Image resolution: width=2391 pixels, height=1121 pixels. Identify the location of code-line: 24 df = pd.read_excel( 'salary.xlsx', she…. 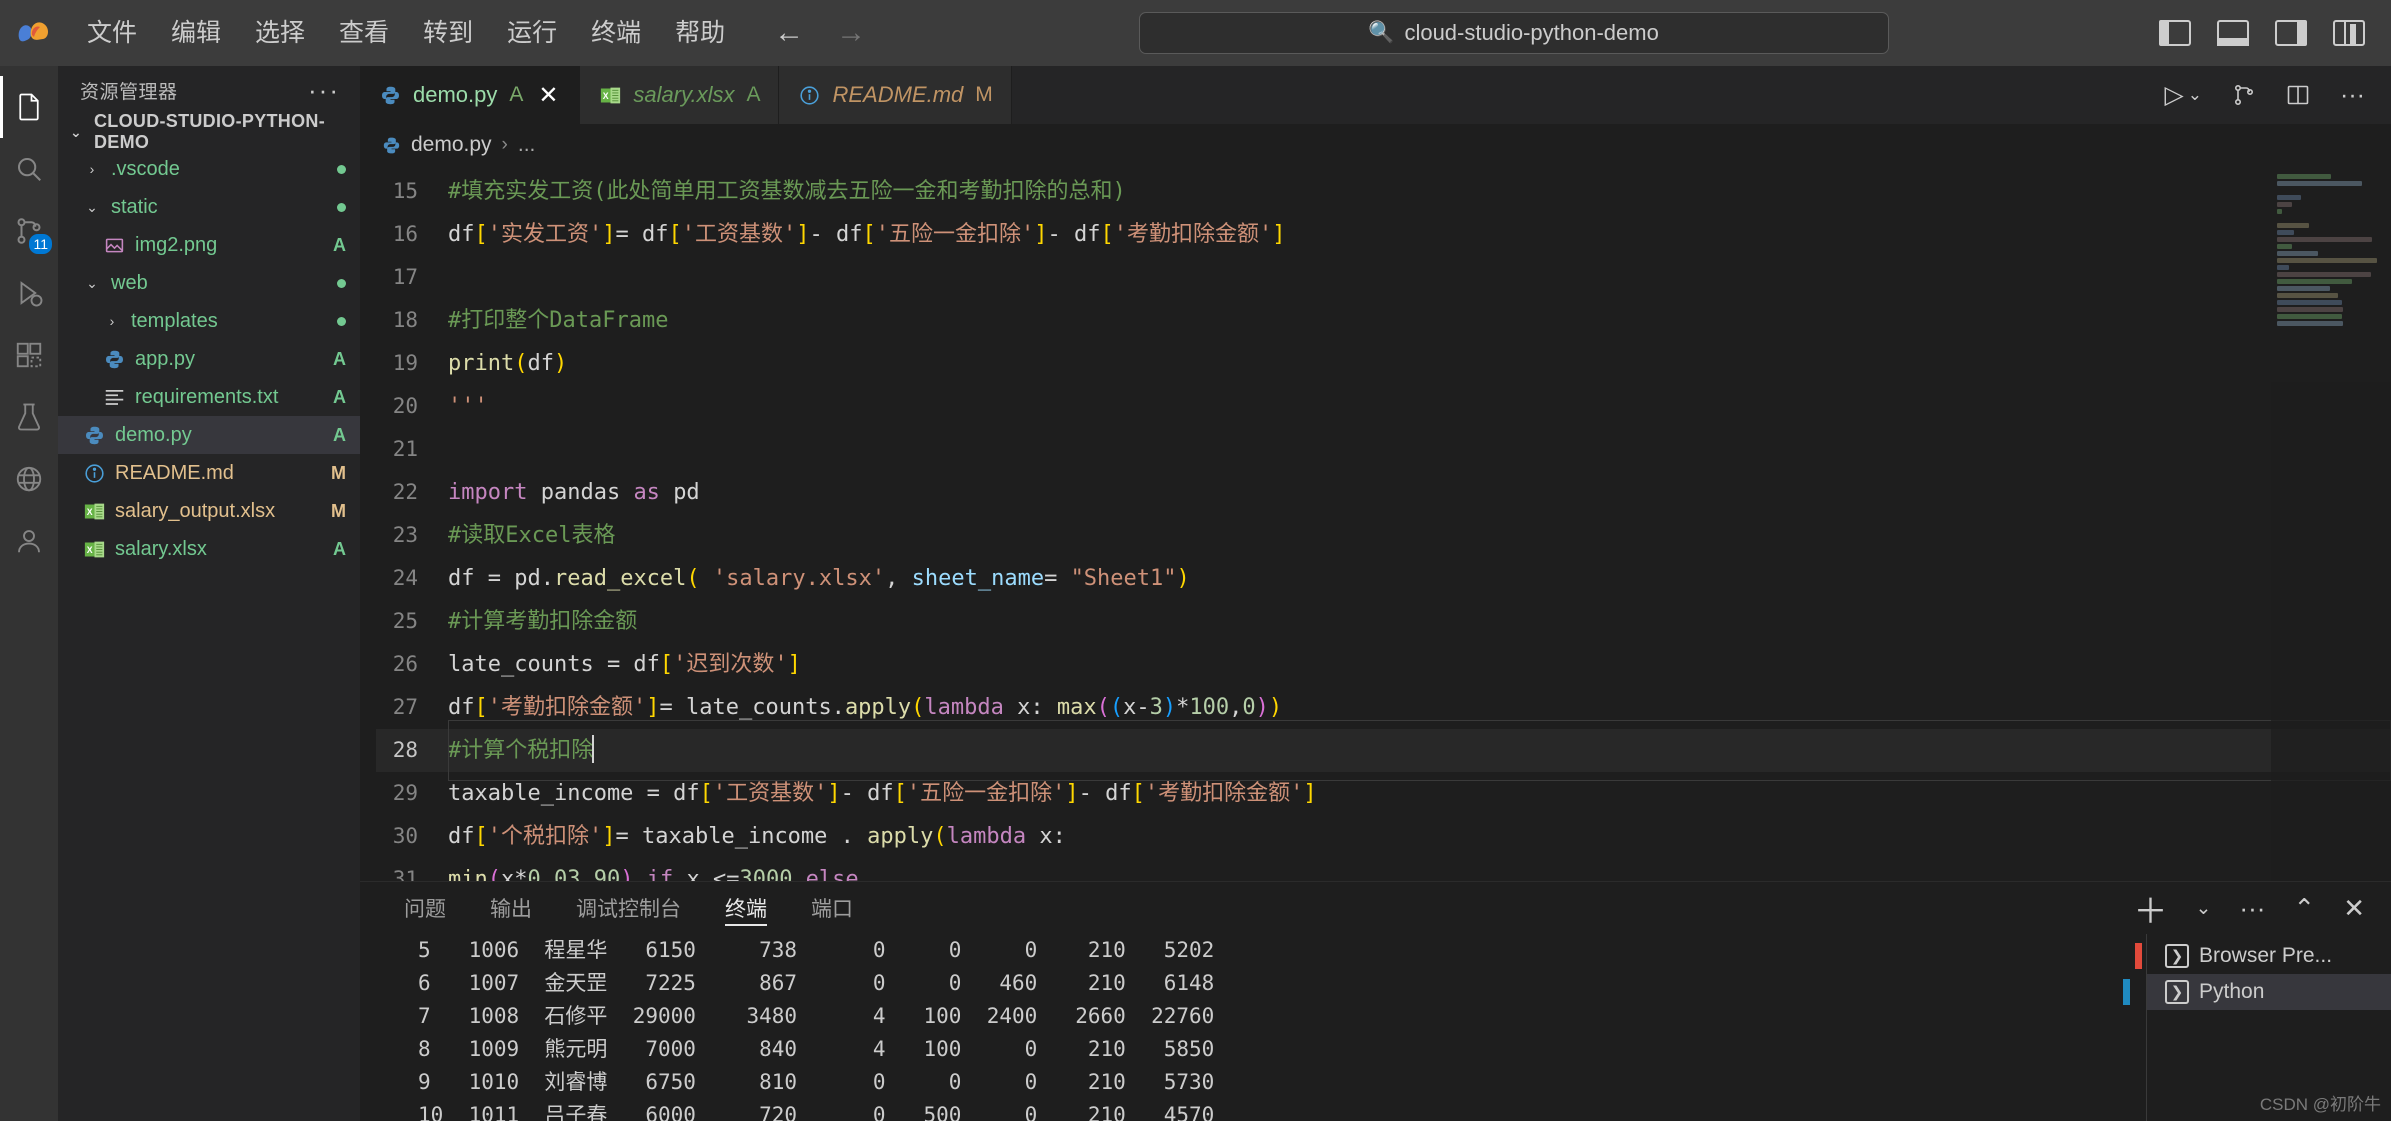
(1383, 578).